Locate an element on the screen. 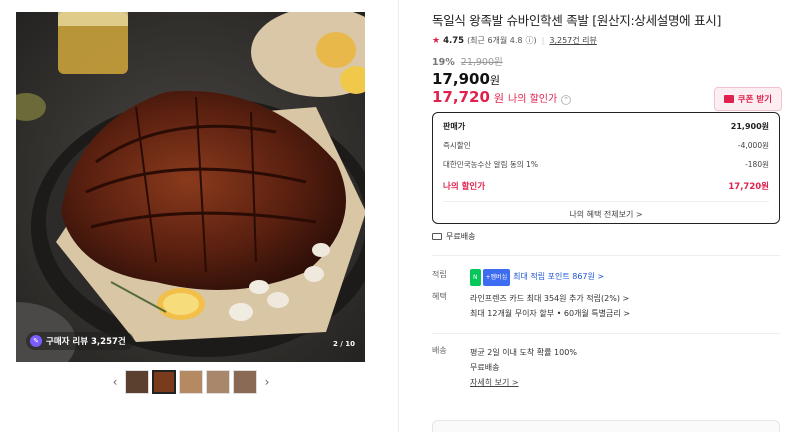  breakdown-label: 대한민국농수산 알림 동의 1% is located at coordinates (490, 164).